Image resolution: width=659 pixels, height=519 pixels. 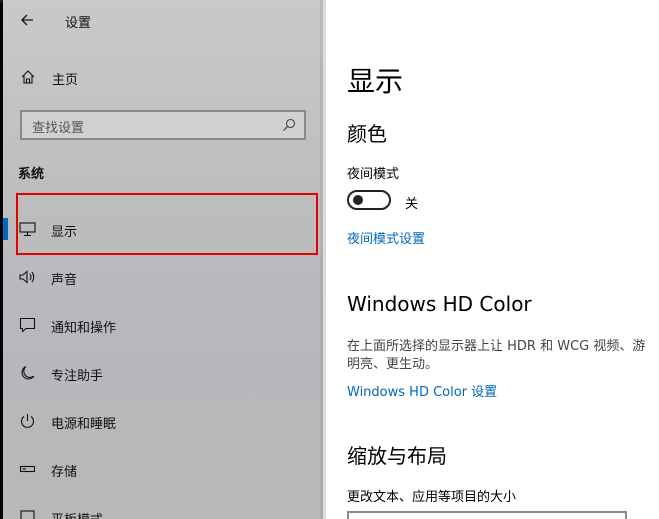 I want to click on sidebar-item-home: 主页, so click(x=163, y=78).